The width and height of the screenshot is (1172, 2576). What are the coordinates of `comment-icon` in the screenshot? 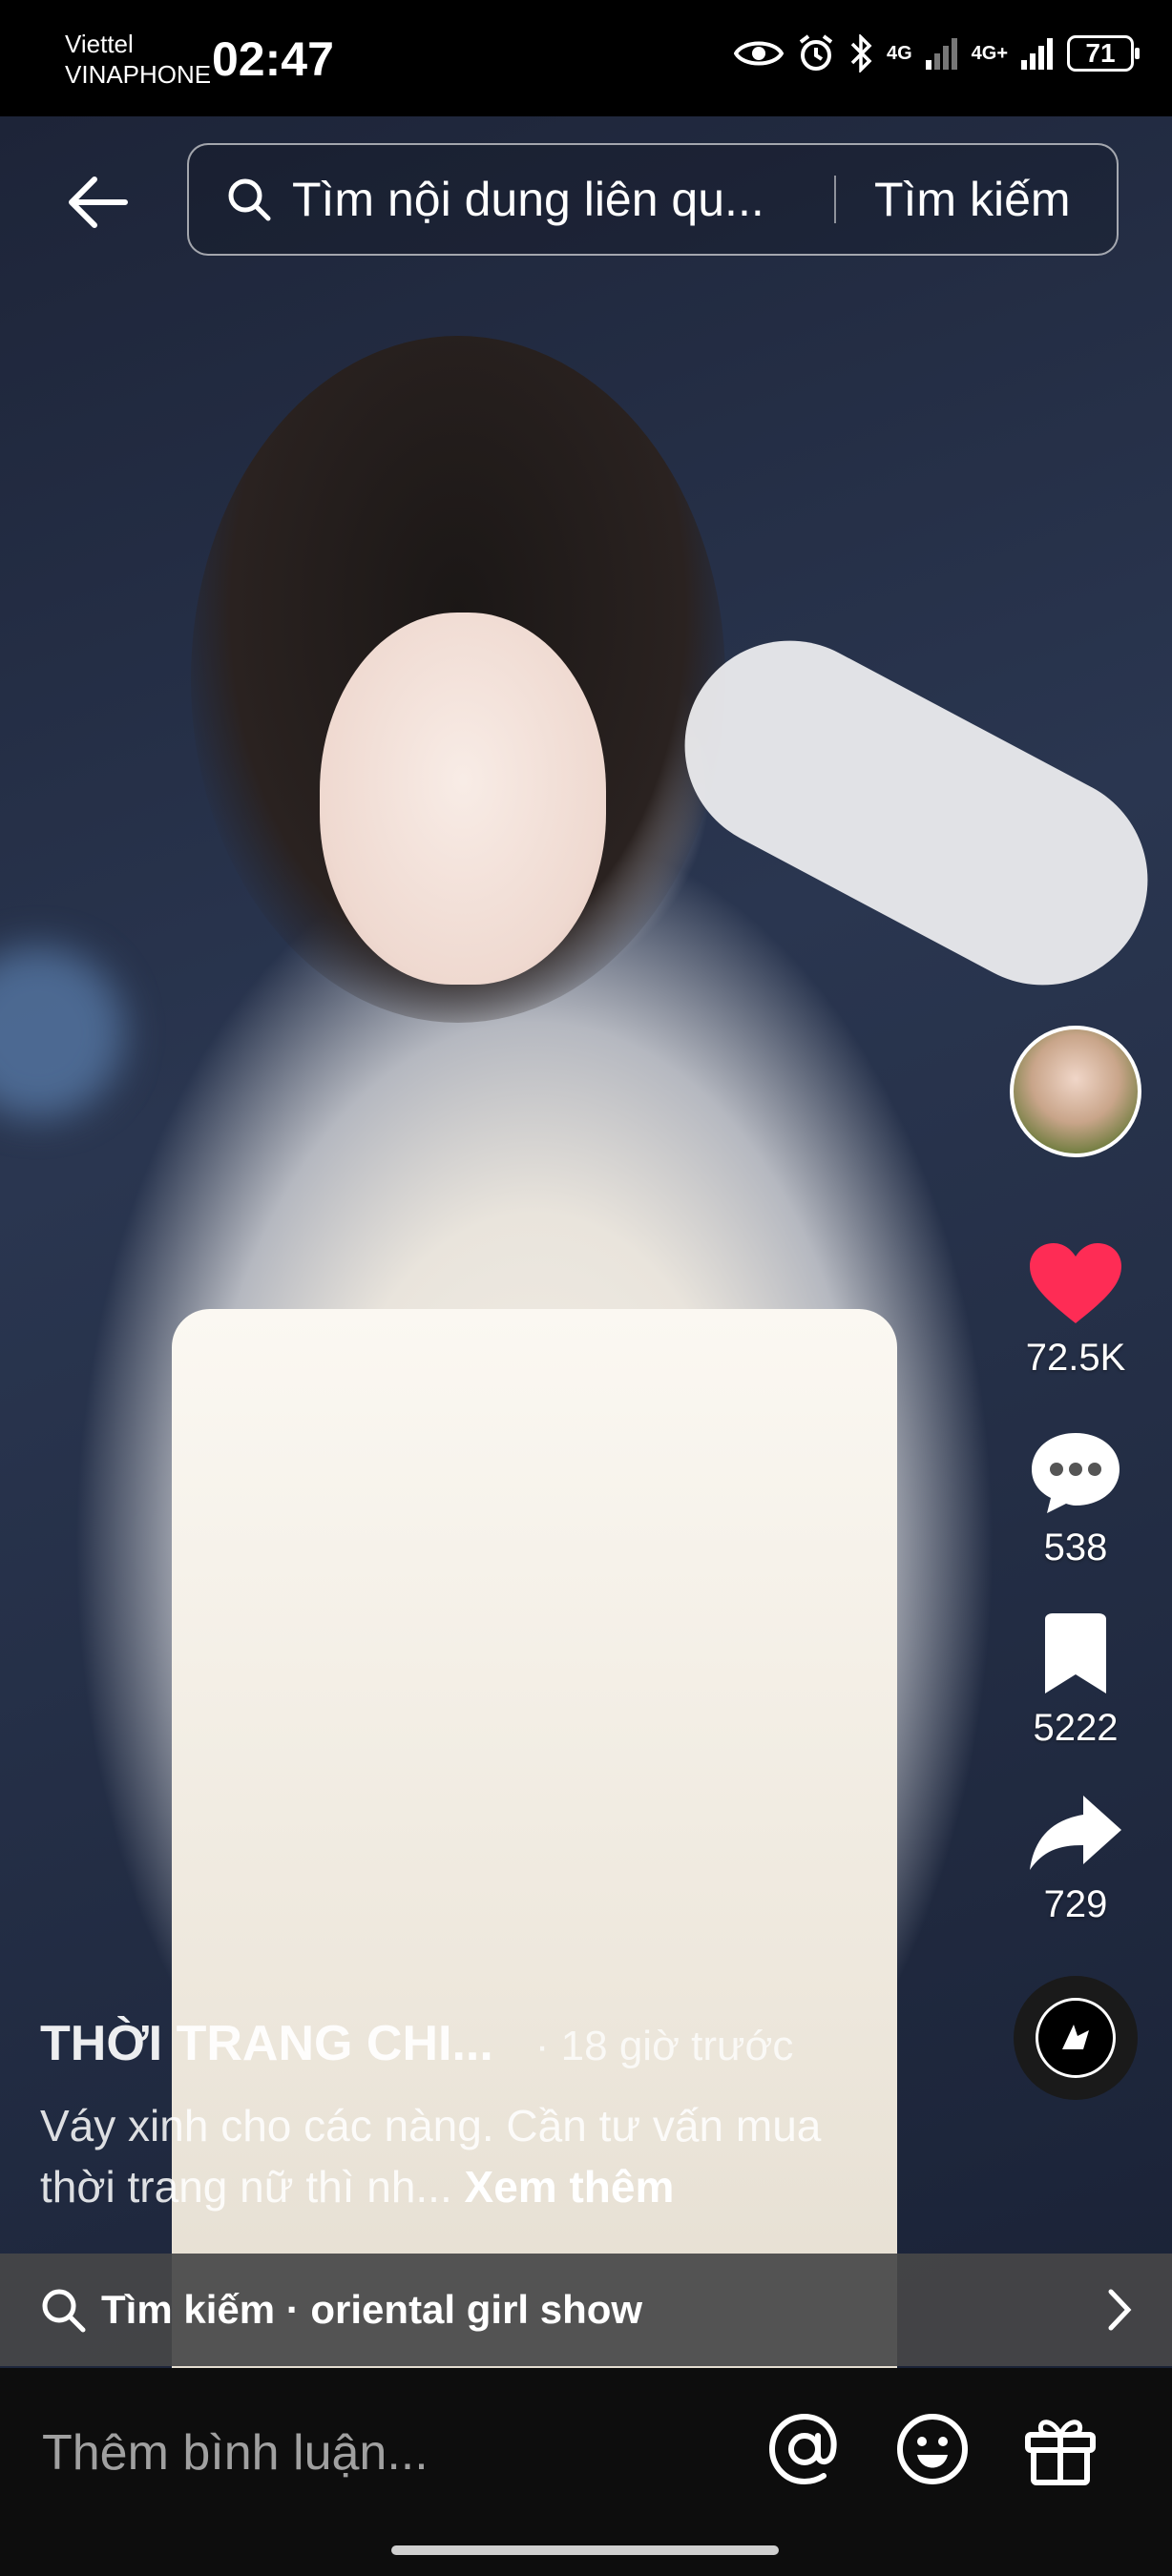 It's located at (1076, 1473).